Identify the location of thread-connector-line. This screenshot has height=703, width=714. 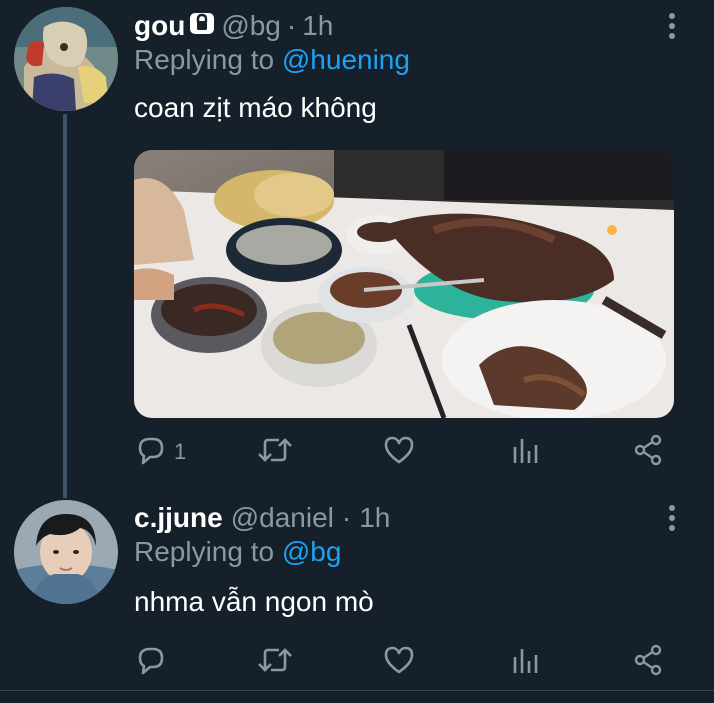
(65, 306).